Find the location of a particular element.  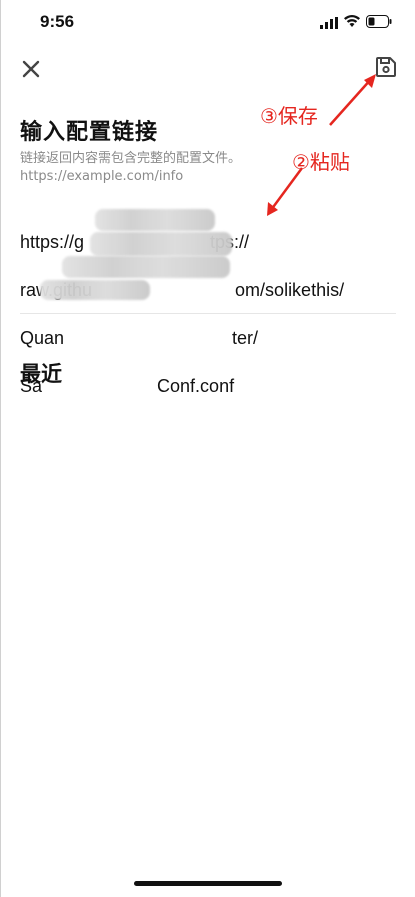

home-indicator is located at coordinates (208, 883).